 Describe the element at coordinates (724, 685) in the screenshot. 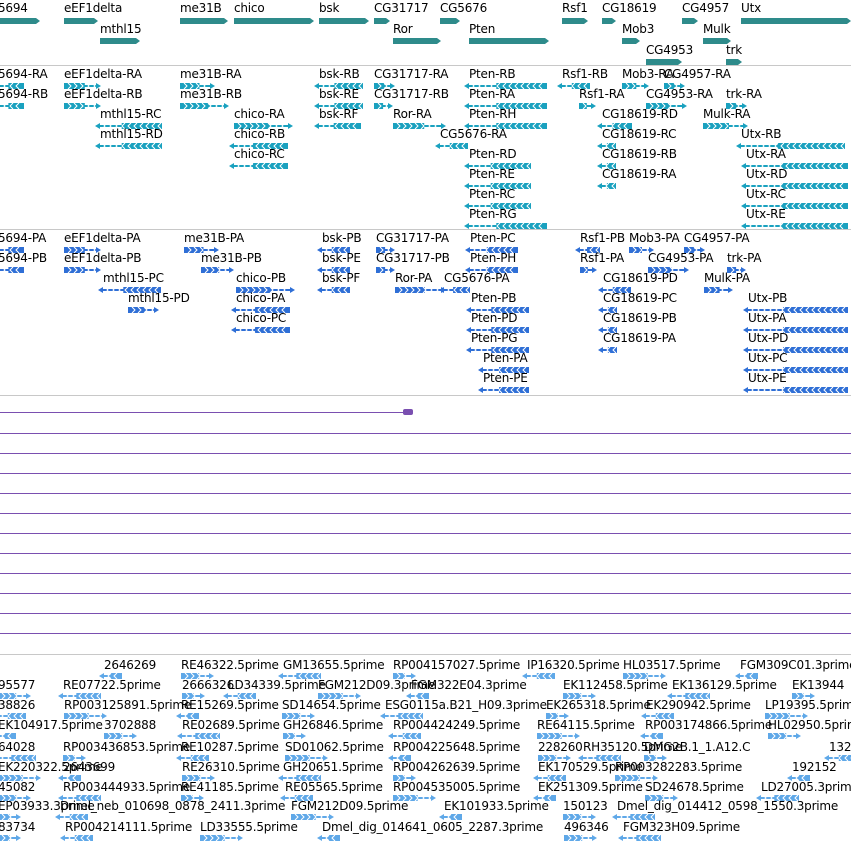

I see `est-label-ek136129-5prime: EK136129.5prime` at that location.